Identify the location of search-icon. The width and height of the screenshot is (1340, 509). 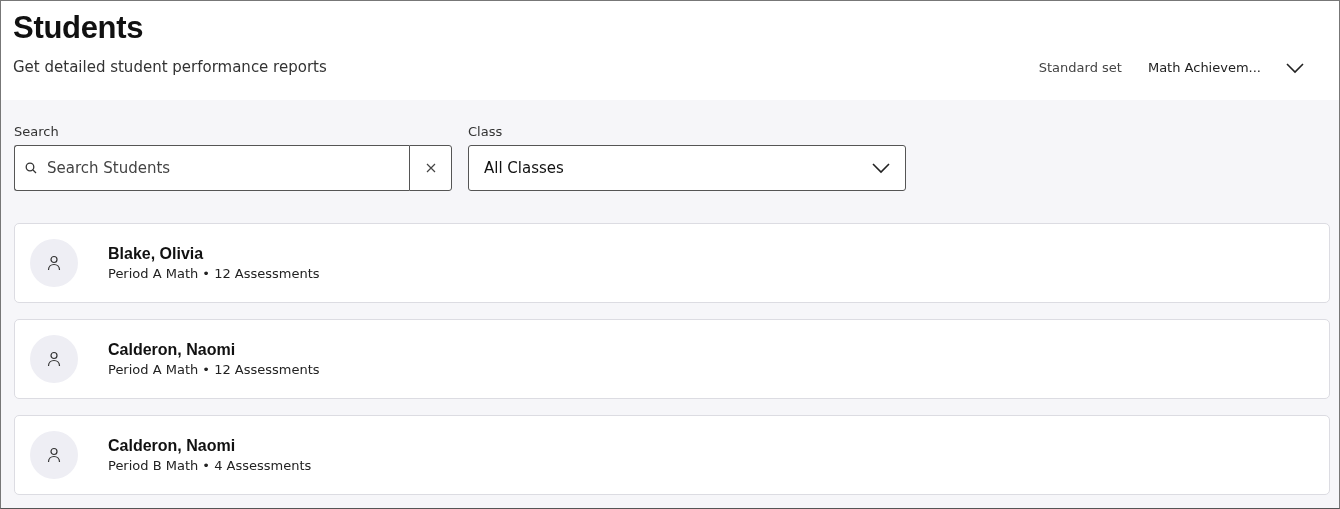
(31, 168).